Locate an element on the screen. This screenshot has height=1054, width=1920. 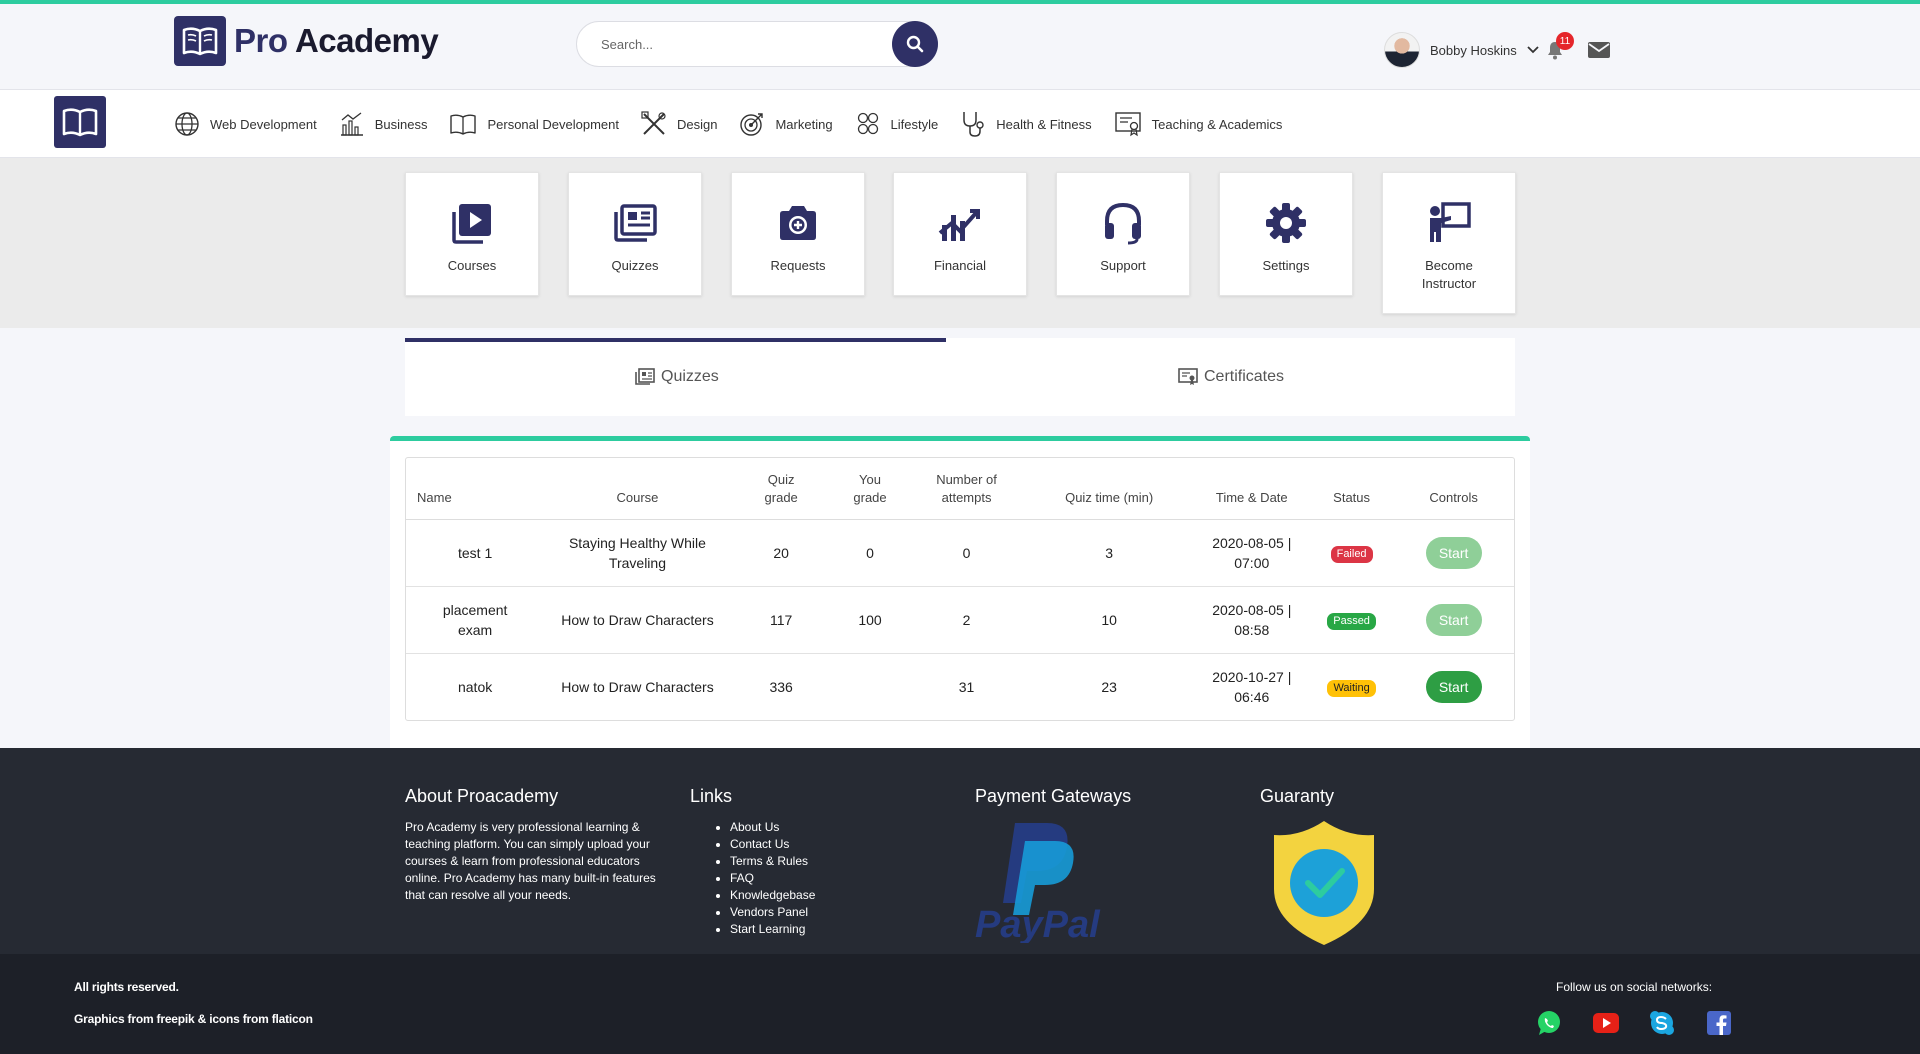
quiz-icon is located at coordinates (645, 376).